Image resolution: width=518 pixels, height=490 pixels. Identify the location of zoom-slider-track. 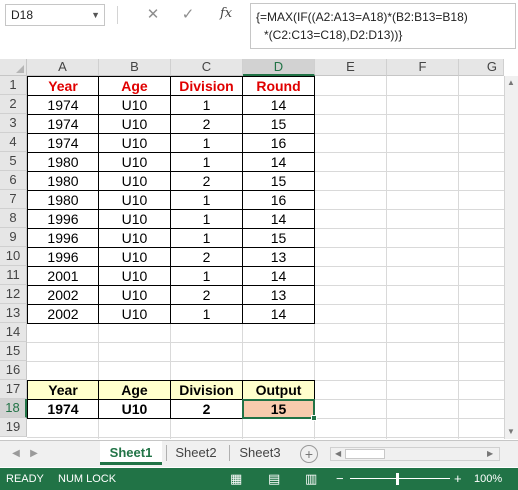
(400, 478).